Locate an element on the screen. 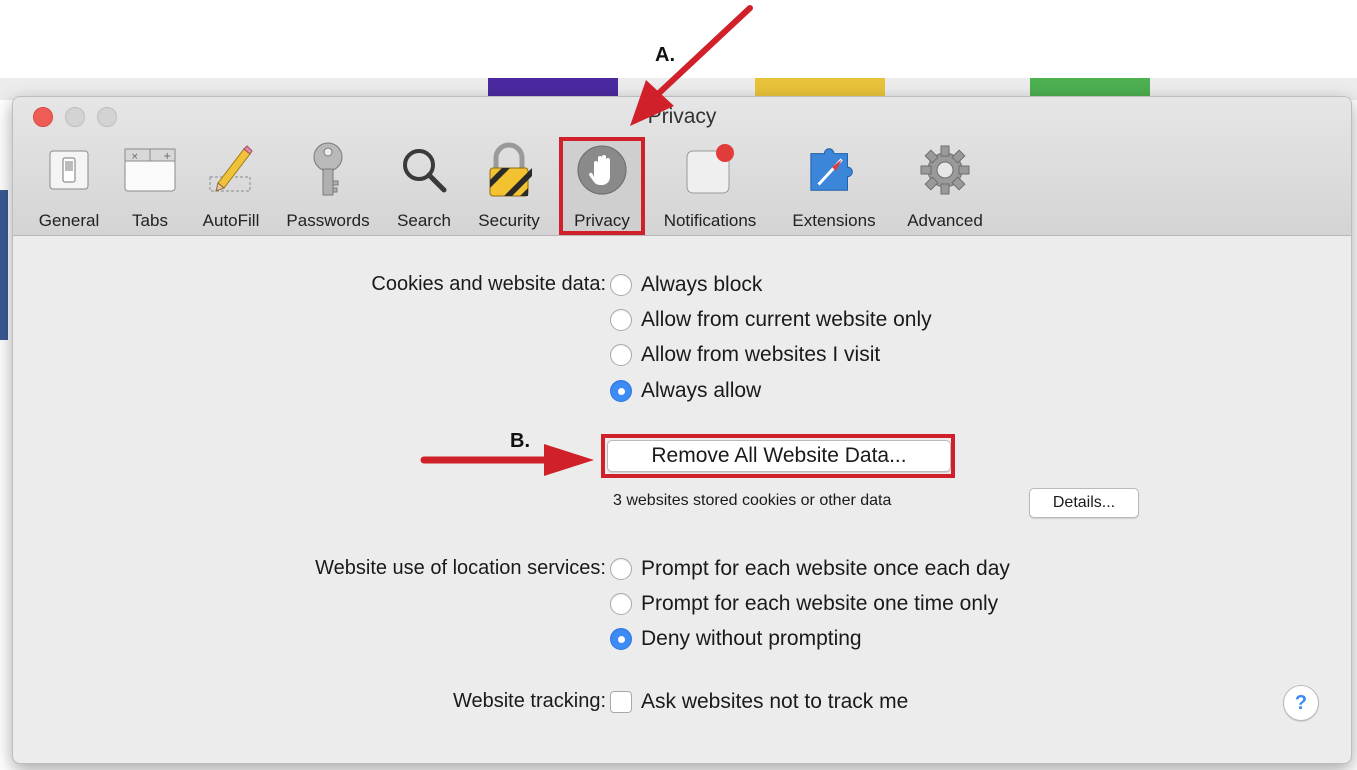 The image size is (1357, 770). cookies-option-always-block: Always block is located at coordinates (686, 285).